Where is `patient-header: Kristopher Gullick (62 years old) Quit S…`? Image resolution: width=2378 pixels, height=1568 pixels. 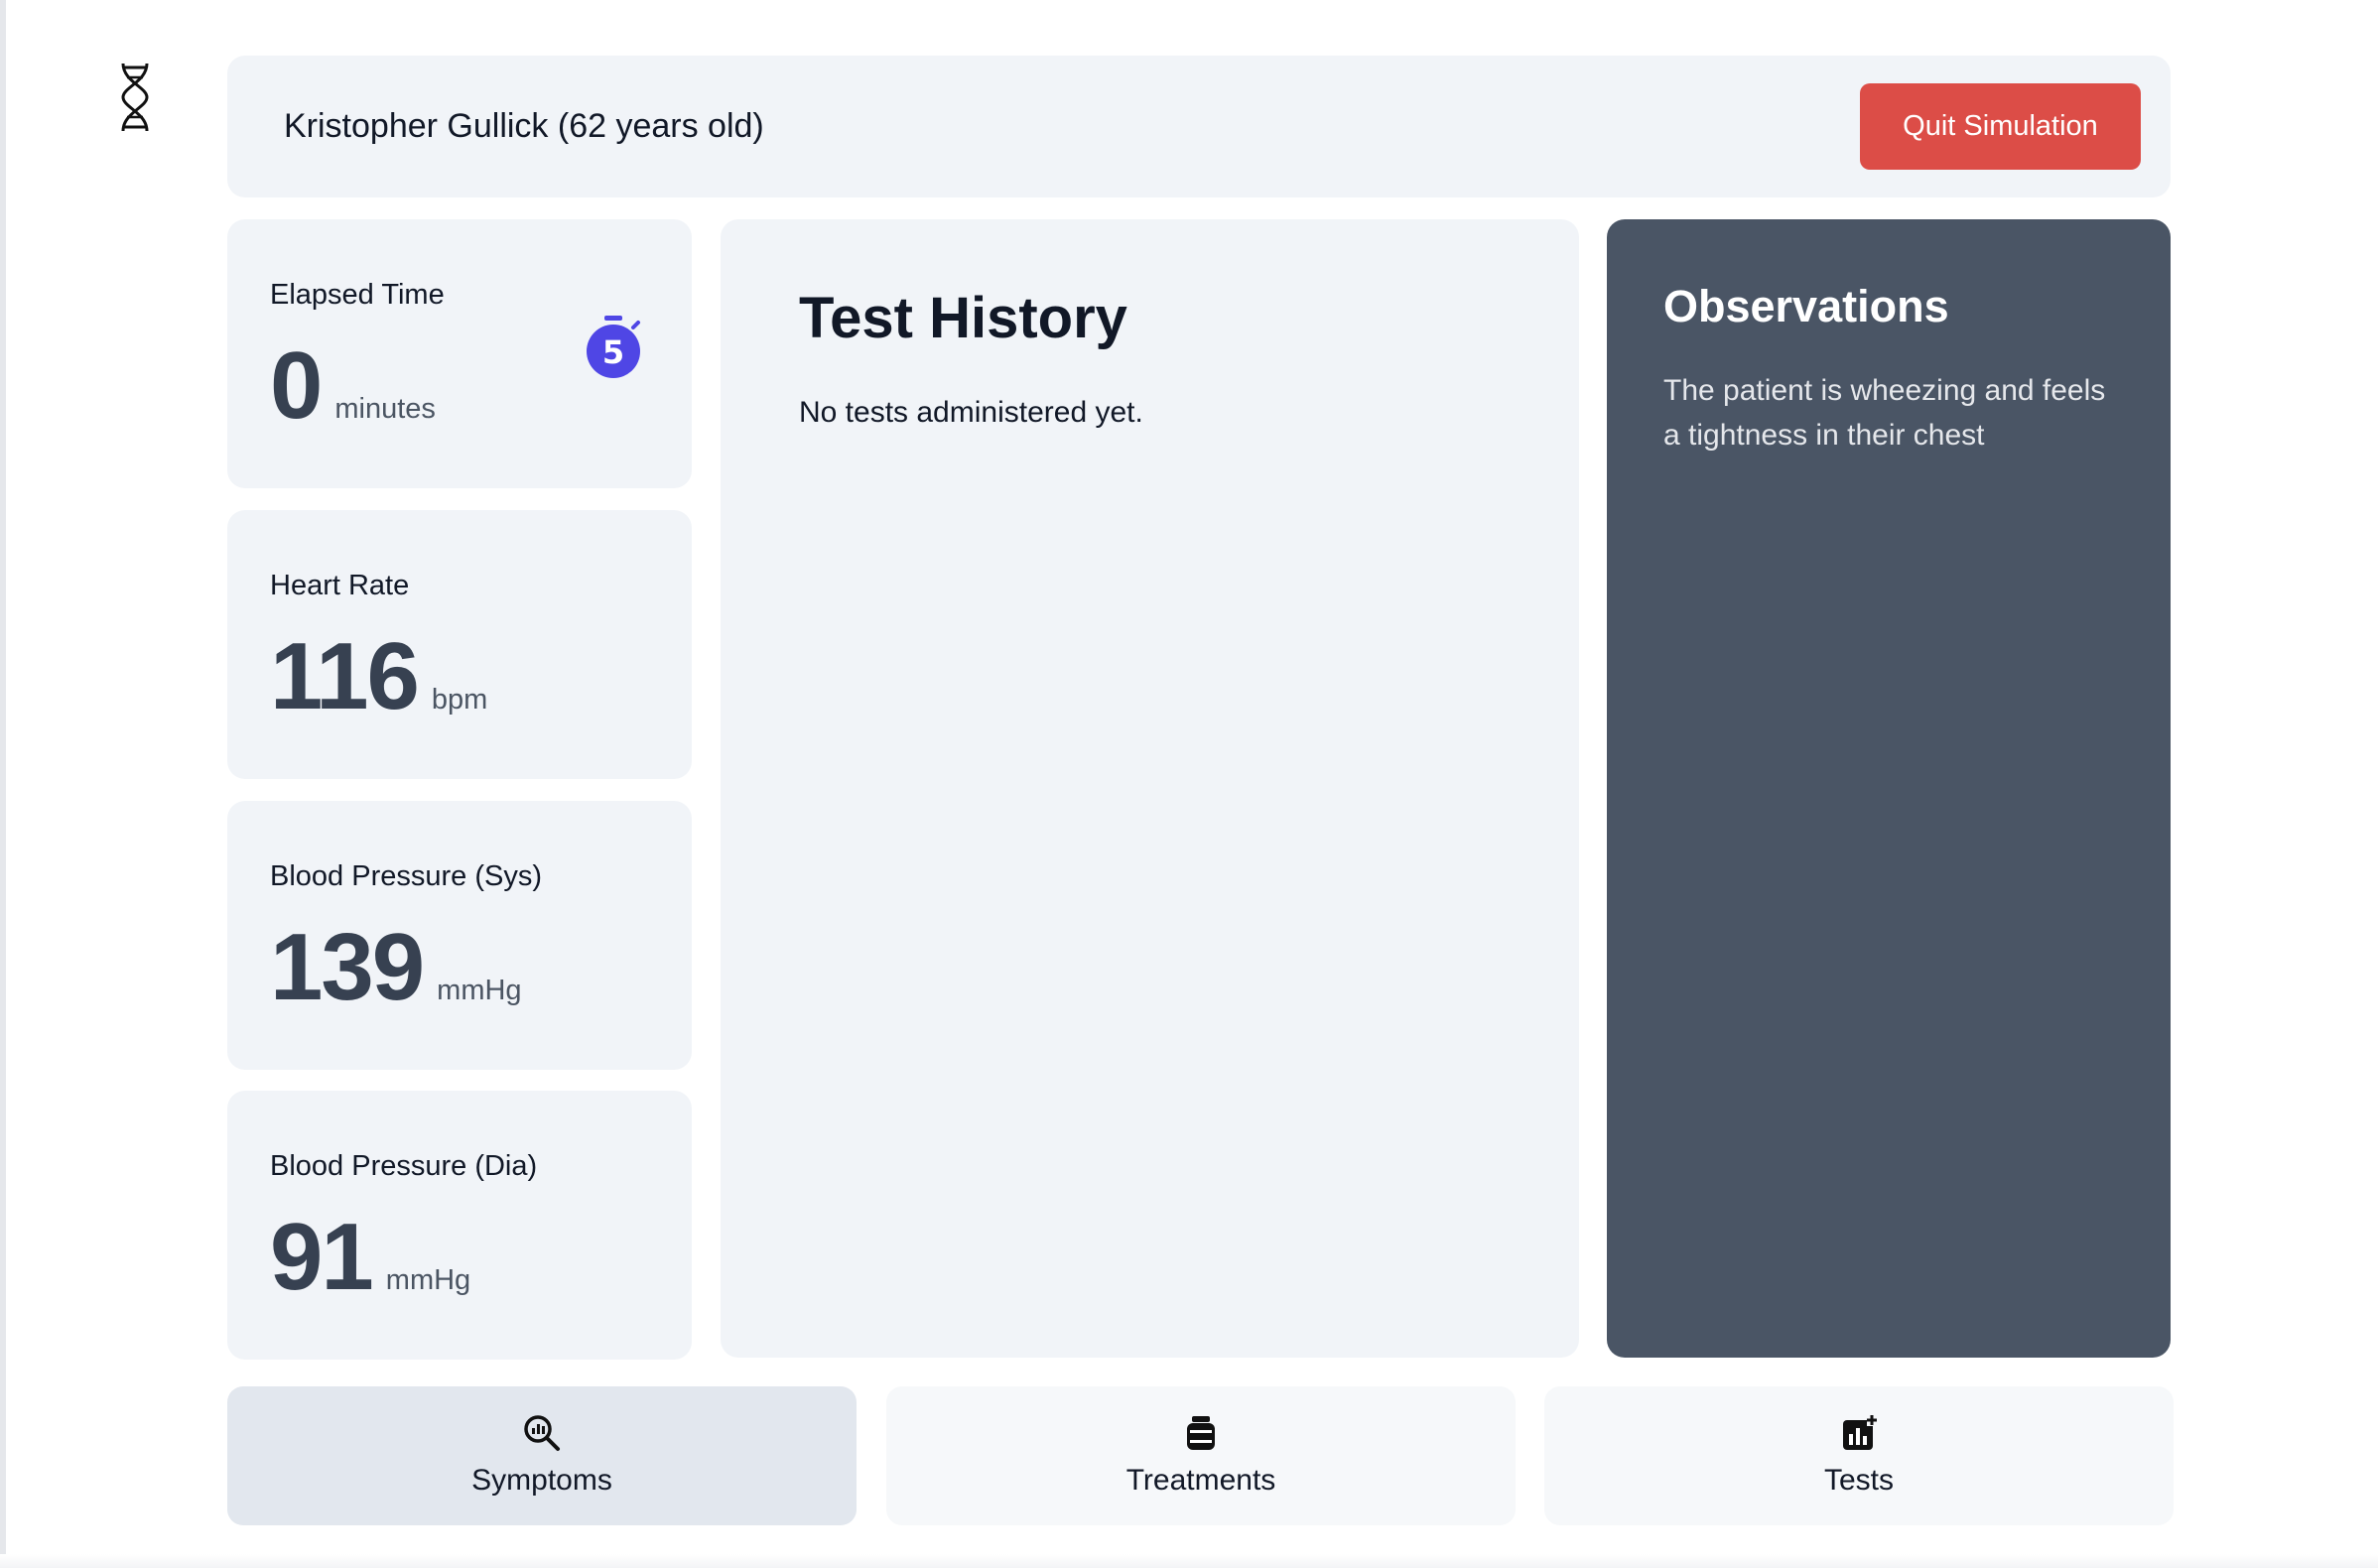
patient-header: Kristopher Gullick (62 years old) Quit S… is located at coordinates (1199, 126).